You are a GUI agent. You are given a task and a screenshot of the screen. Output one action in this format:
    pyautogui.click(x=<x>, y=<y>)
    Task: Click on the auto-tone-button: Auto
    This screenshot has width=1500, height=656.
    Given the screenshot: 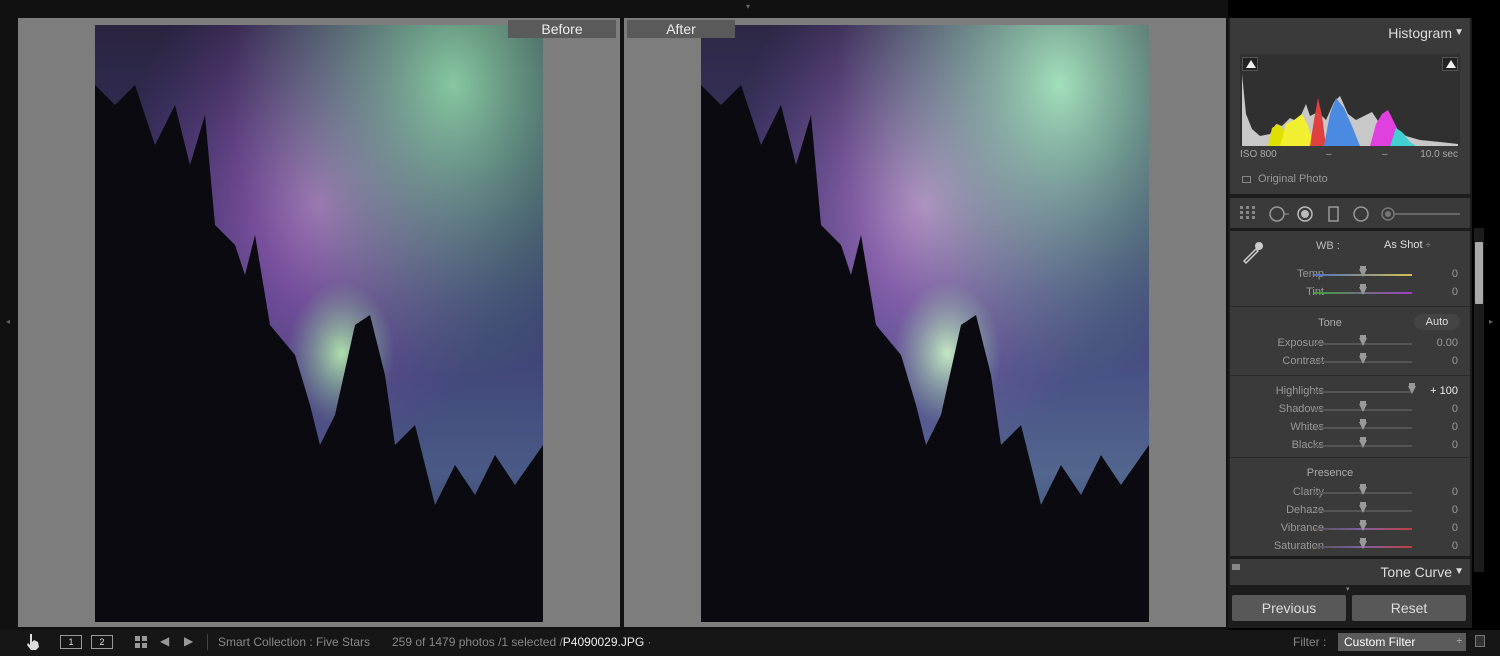 What is the action you would take?
    pyautogui.click(x=1437, y=322)
    